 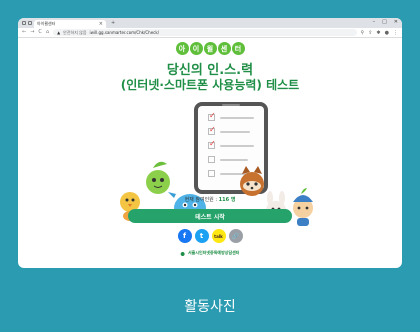 What do you see at coordinates (201, 236) in the screenshot?
I see `twitter-icon: t` at bounding box center [201, 236].